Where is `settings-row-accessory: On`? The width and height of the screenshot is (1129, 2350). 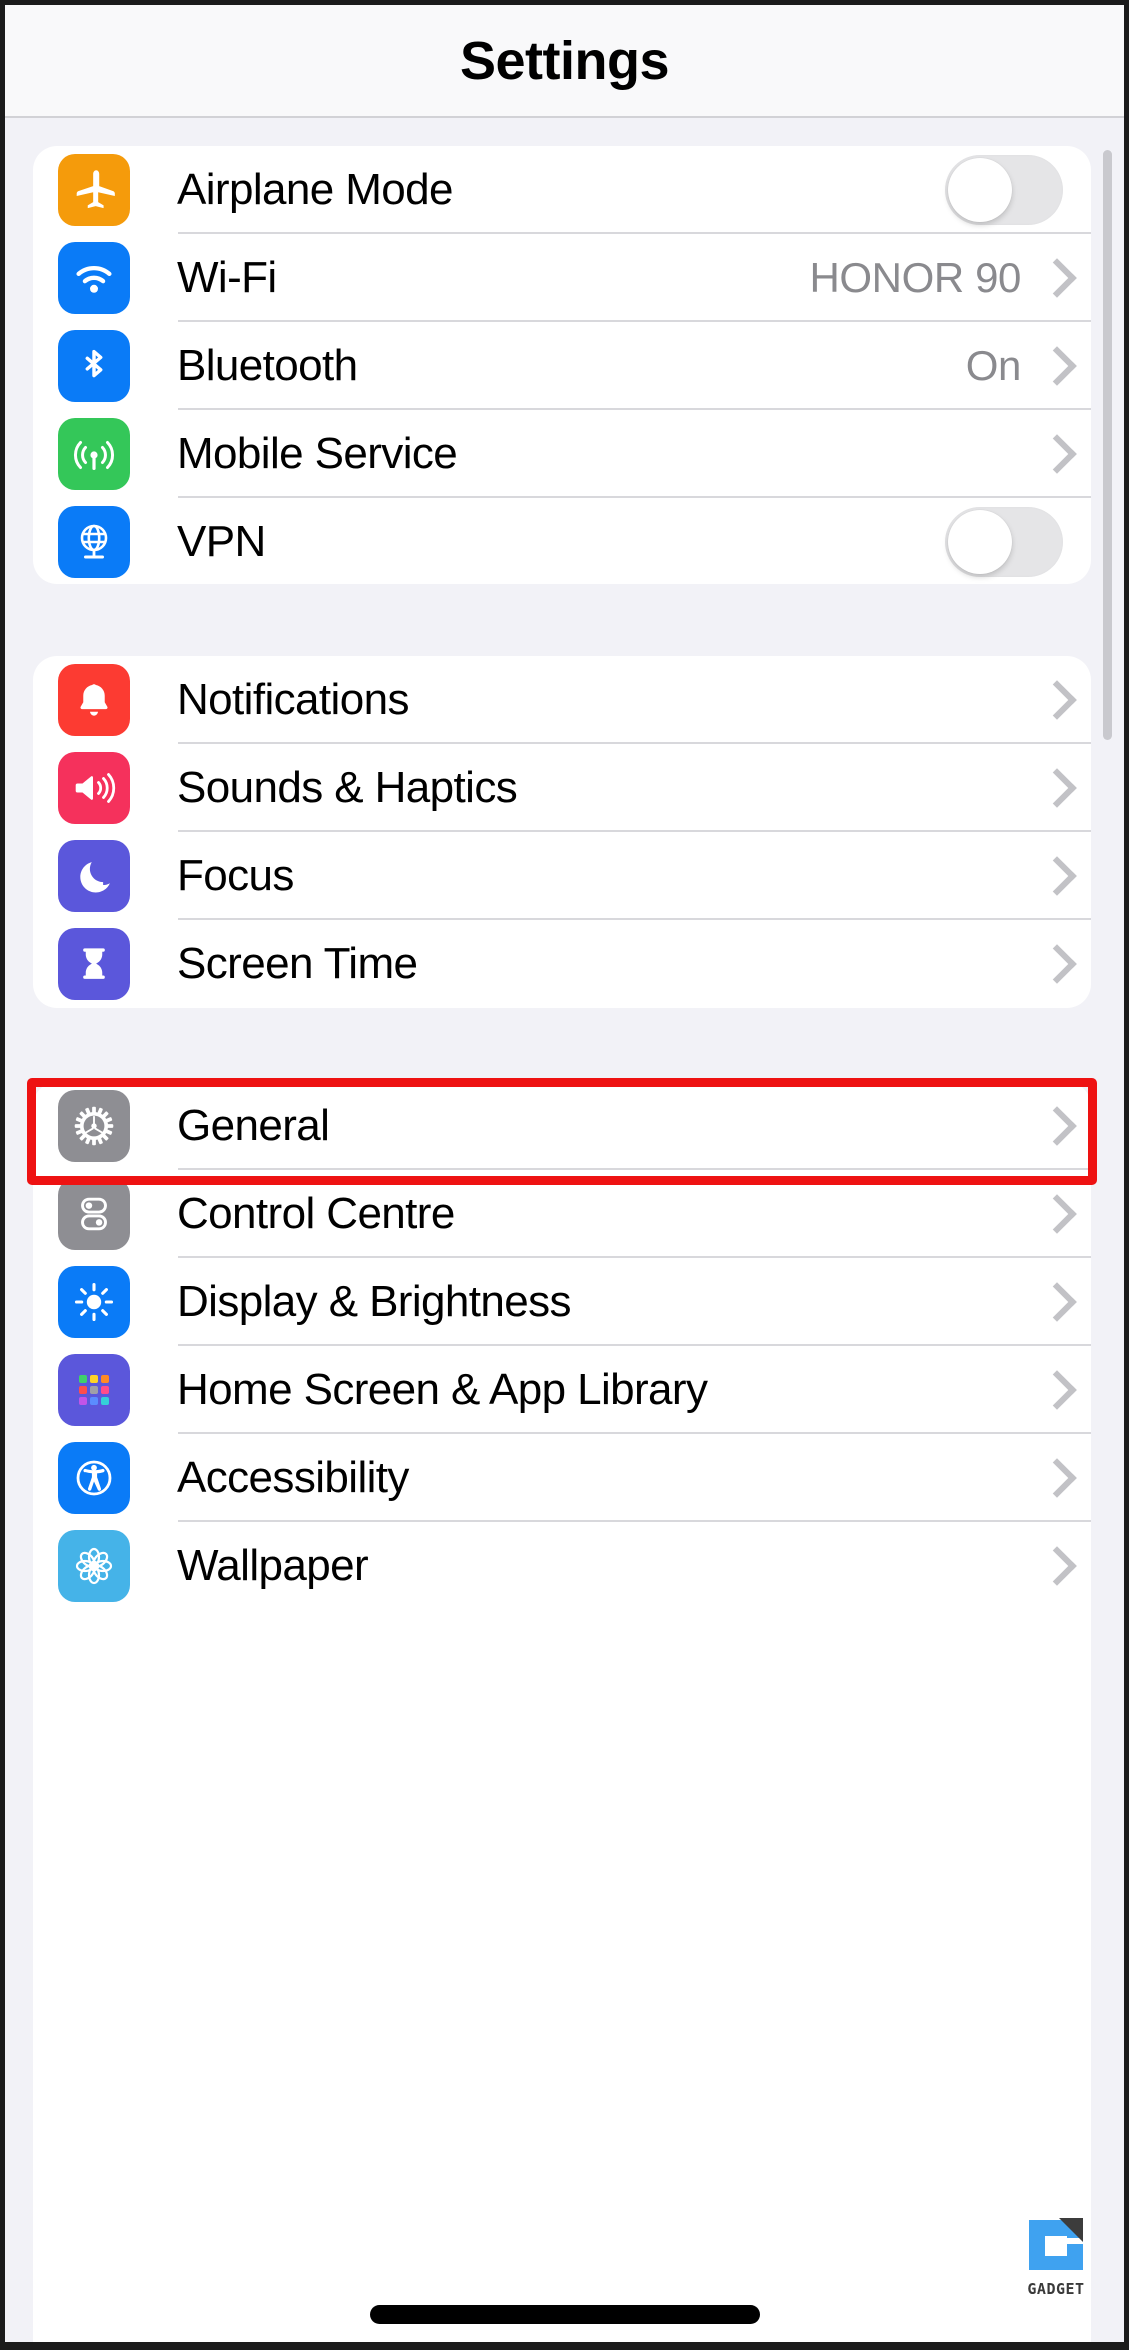 settings-row-accessory: On is located at coordinates (1014, 366).